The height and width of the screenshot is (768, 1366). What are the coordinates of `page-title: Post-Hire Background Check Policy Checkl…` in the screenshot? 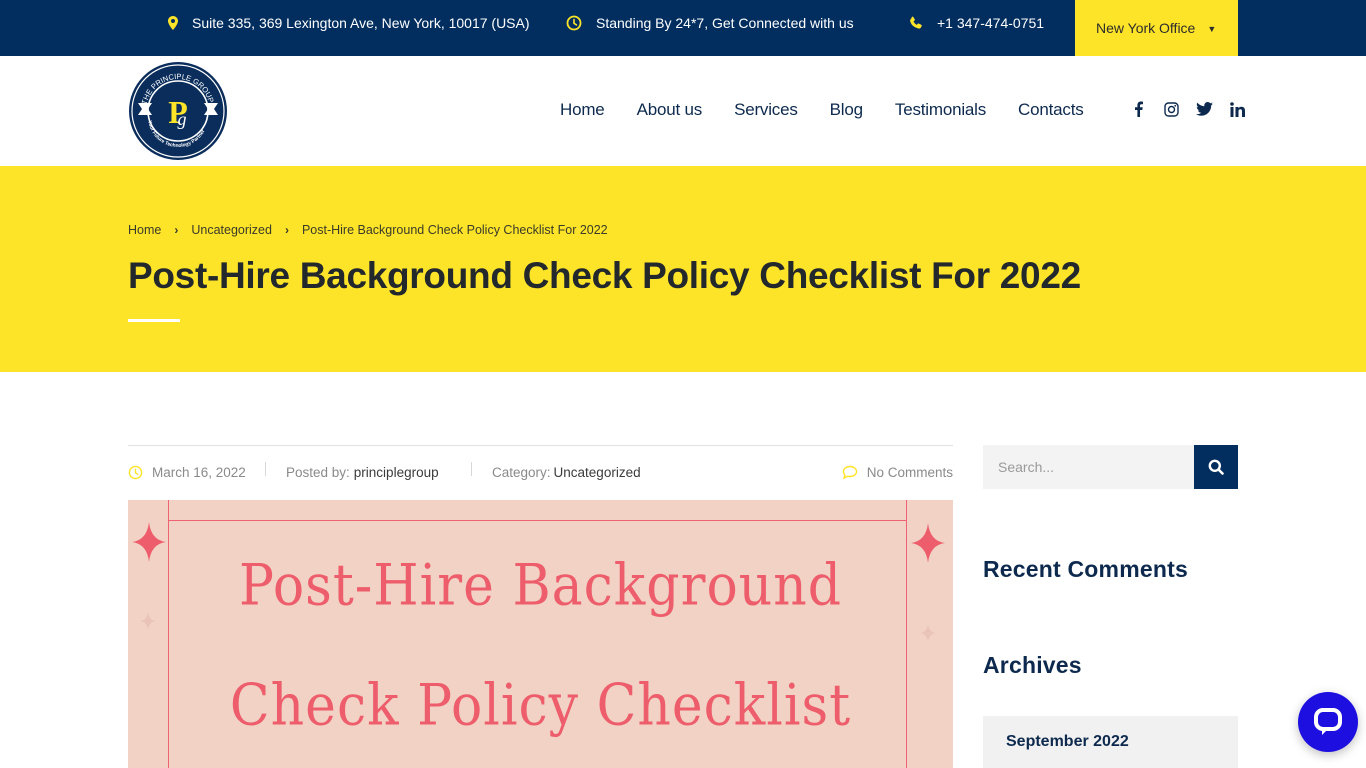 It's located at (604, 275).